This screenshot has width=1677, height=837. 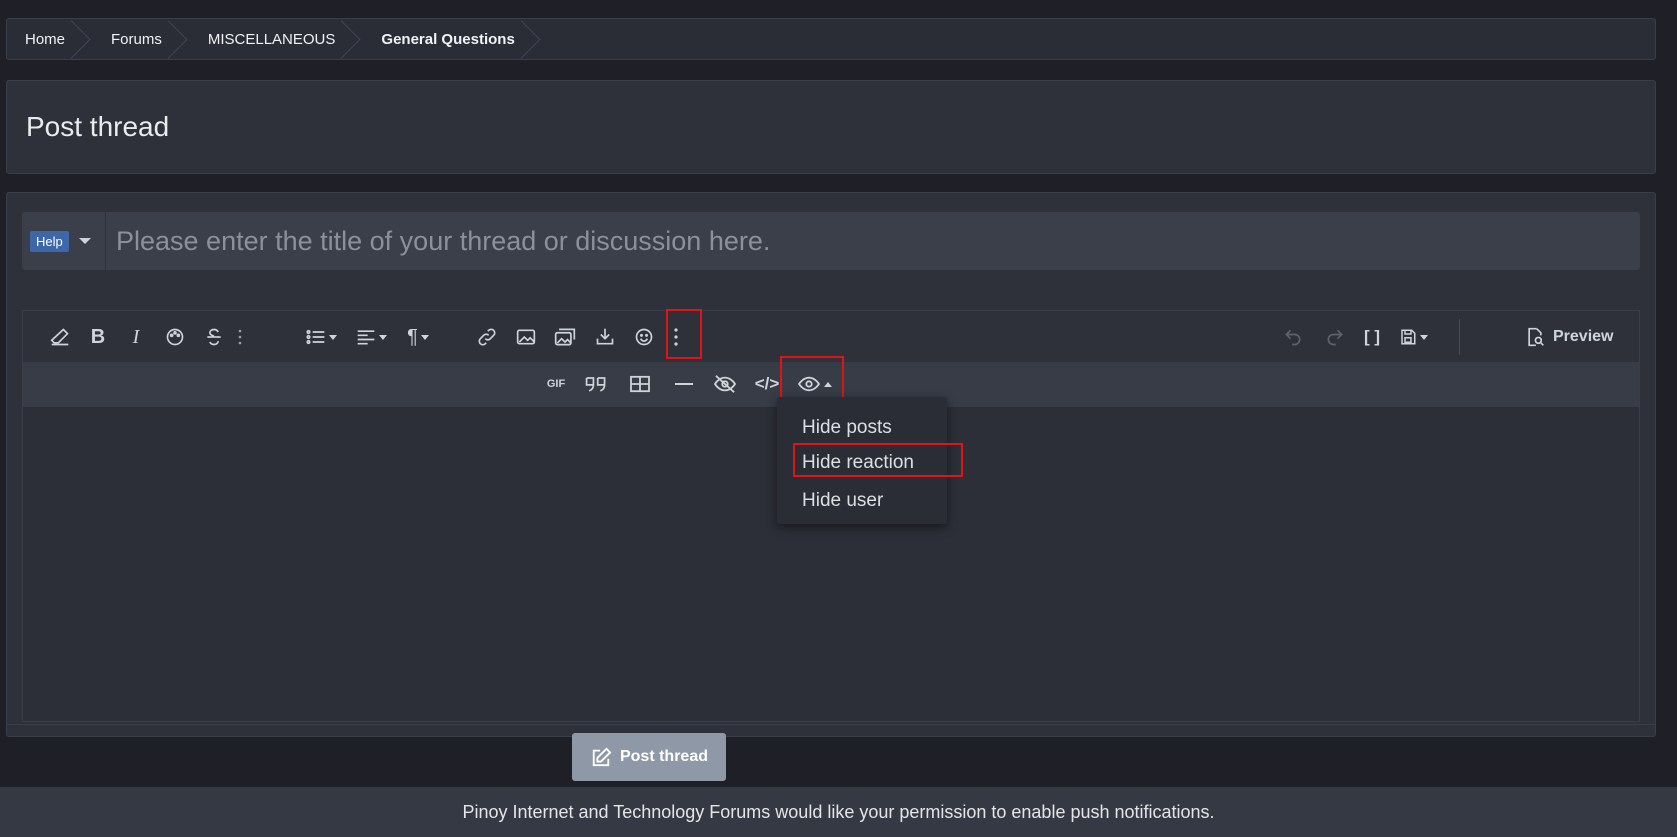 What do you see at coordinates (873, 241) in the screenshot?
I see `thread-title-input` at bounding box center [873, 241].